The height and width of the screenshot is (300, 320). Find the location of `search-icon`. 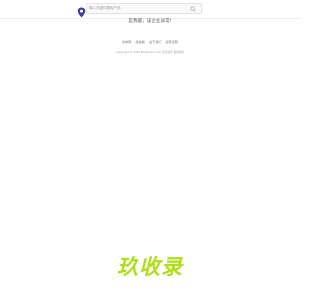

search-icon is located at coordinates (193, 8).